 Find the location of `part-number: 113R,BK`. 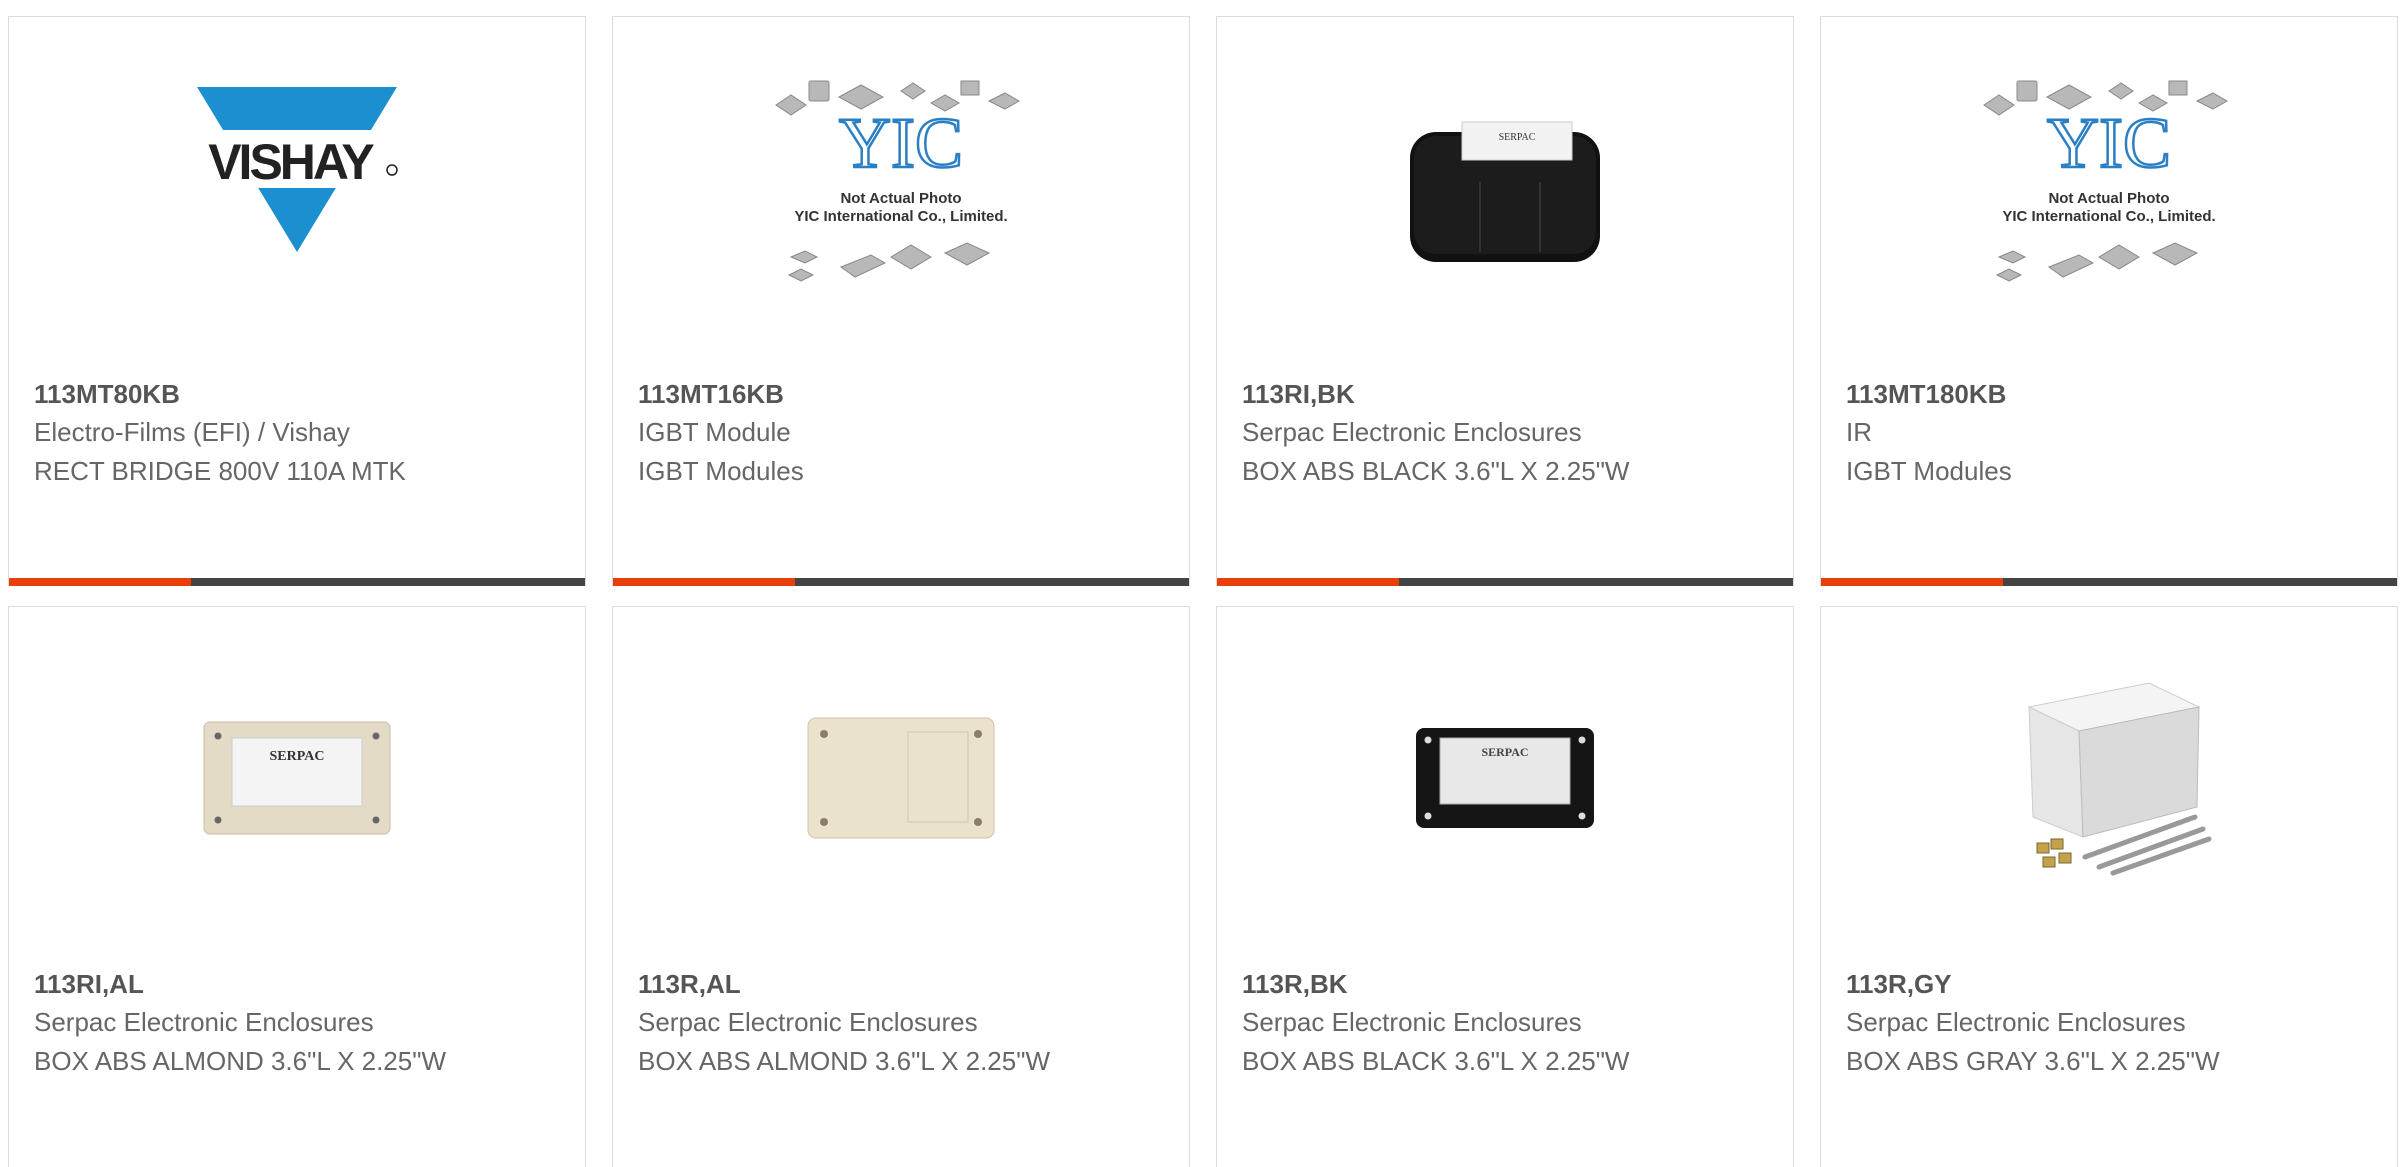

part-number: 113R,BK is located at coordinates (1295, 984).